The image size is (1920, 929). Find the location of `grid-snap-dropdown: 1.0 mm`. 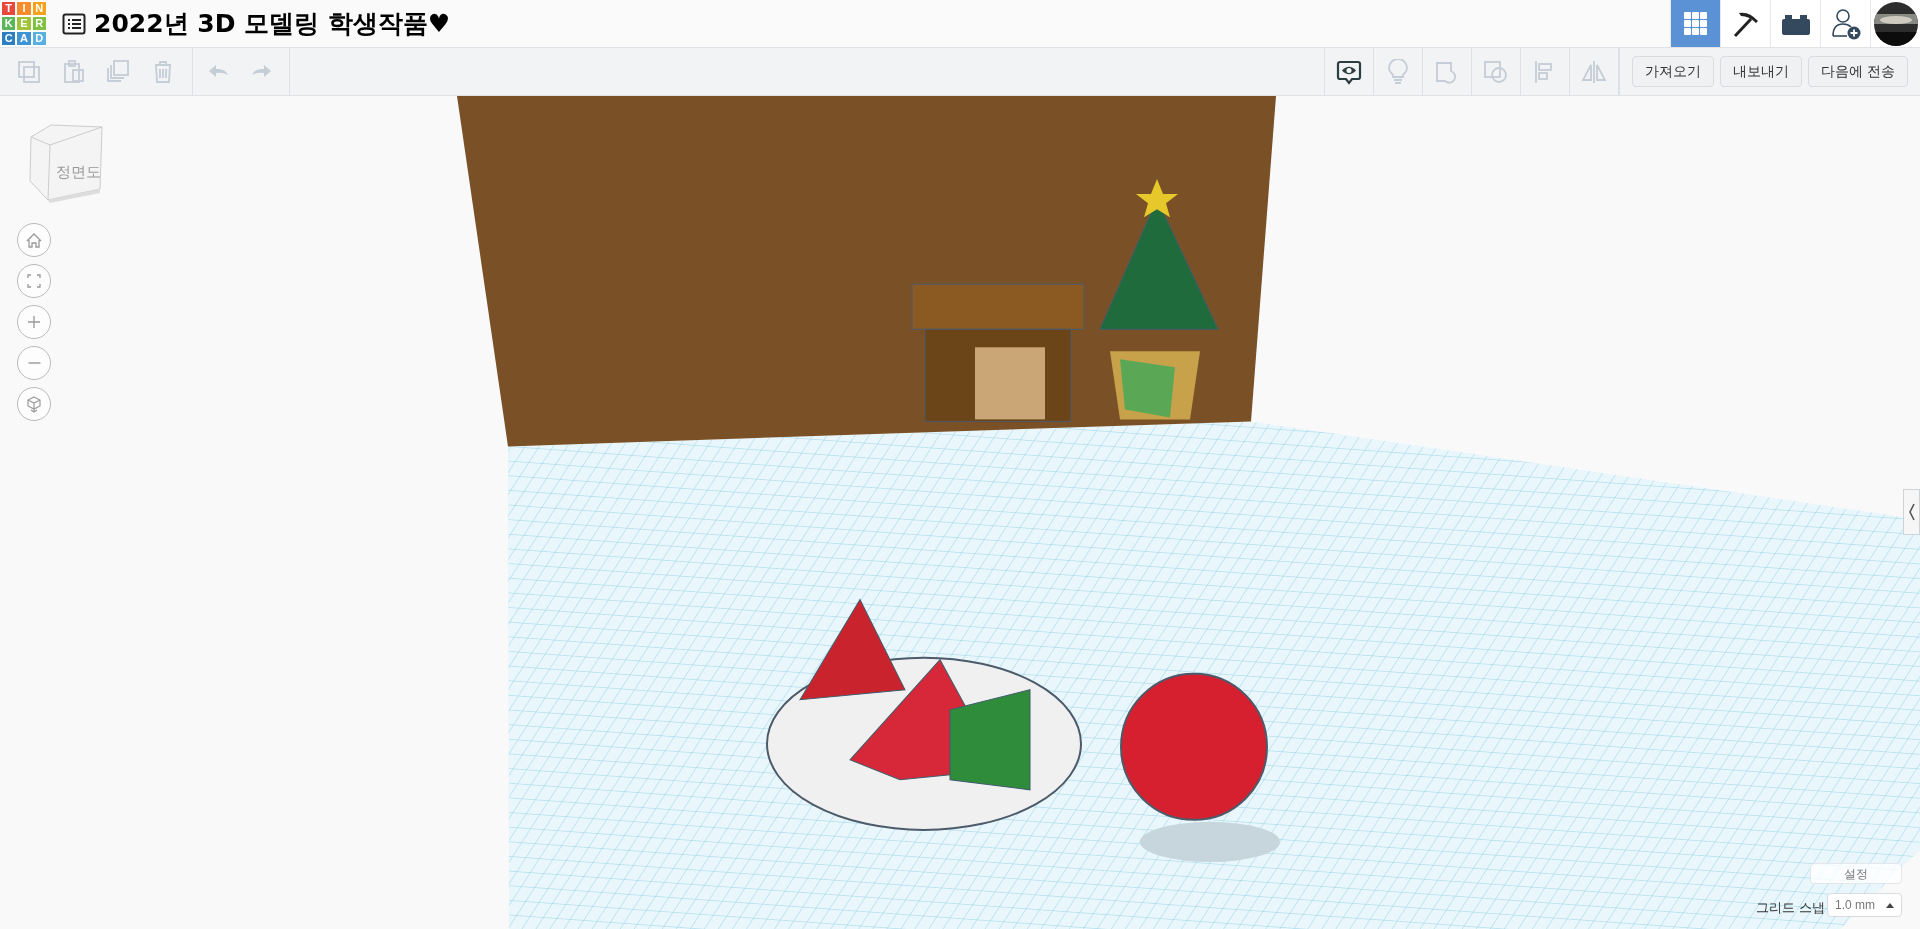

grid-snap-dropdown: 1.0 mm is located at coordinates (1864, 905).